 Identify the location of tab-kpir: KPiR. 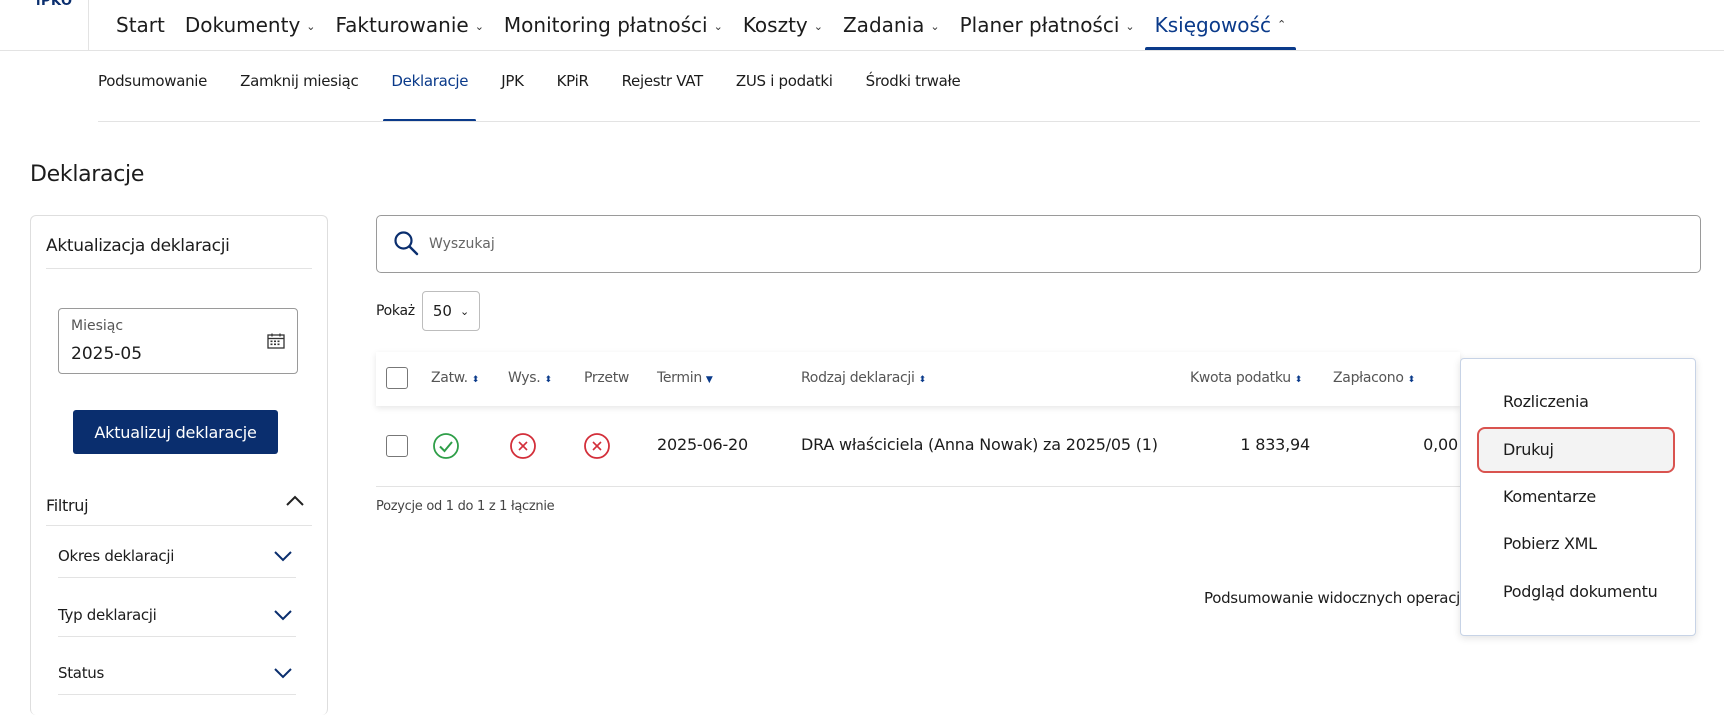
(573, 97).